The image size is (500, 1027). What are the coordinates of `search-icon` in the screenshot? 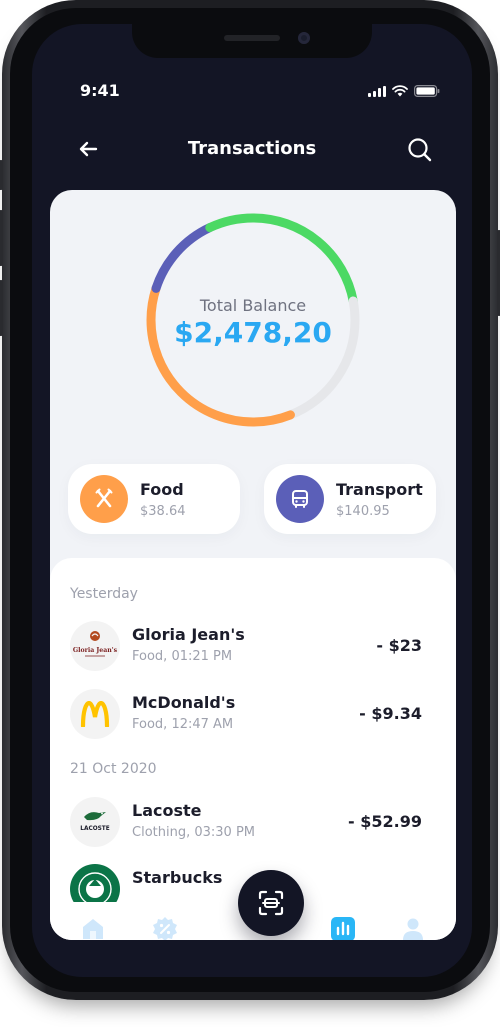 It's located at (420, 150).